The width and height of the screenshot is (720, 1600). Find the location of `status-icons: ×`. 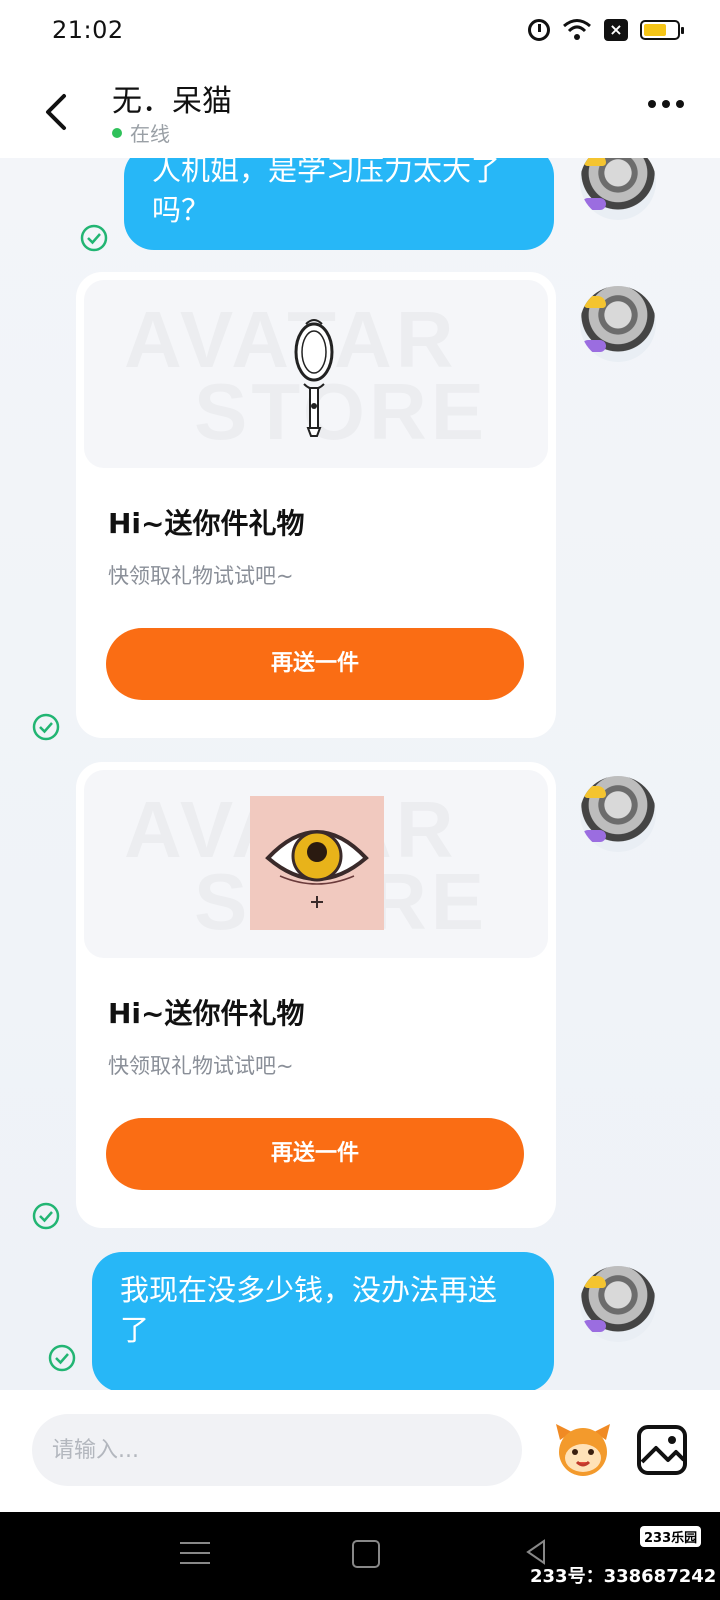

status-icons: × is located at coordinates (606, 30).